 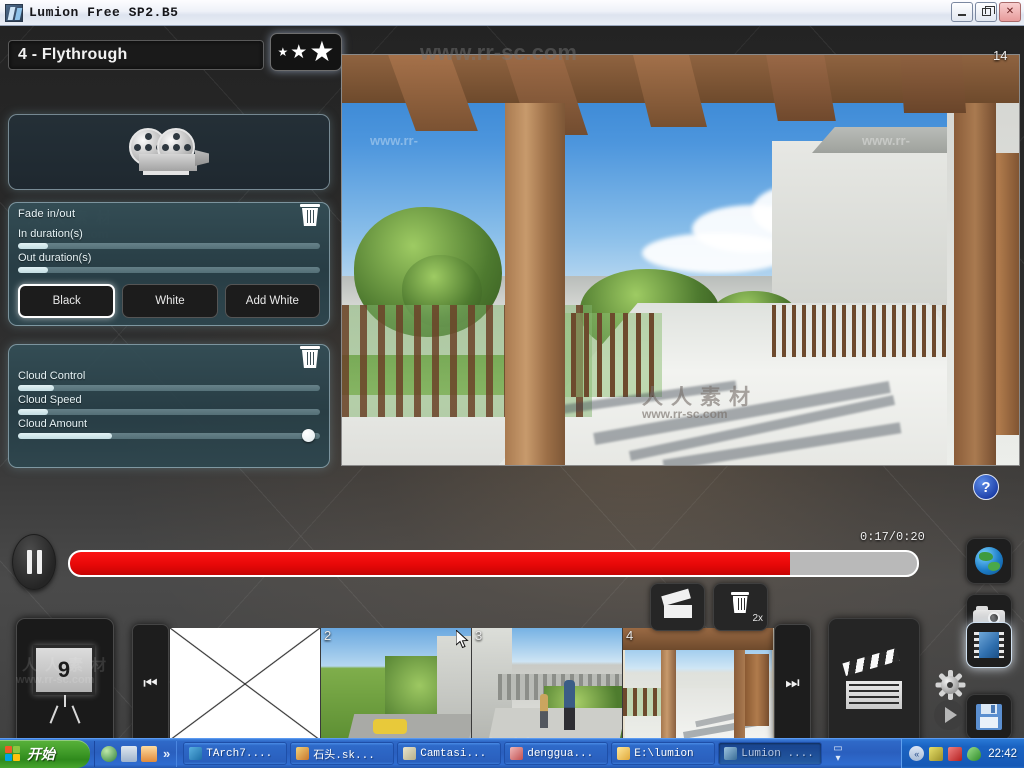 I want to click on next-clip-button: ⏭, so click(x=792, y=684).